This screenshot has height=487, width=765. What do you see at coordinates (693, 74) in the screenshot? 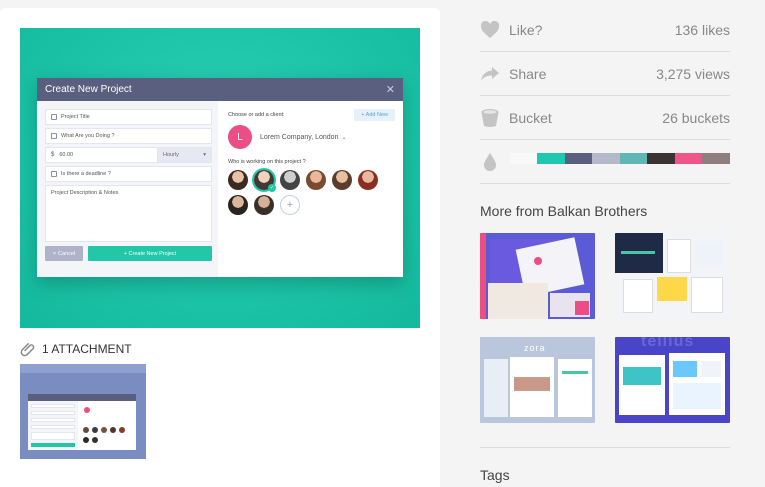
I see `views-count: 3,275 views` at bounding box center [693, 74].